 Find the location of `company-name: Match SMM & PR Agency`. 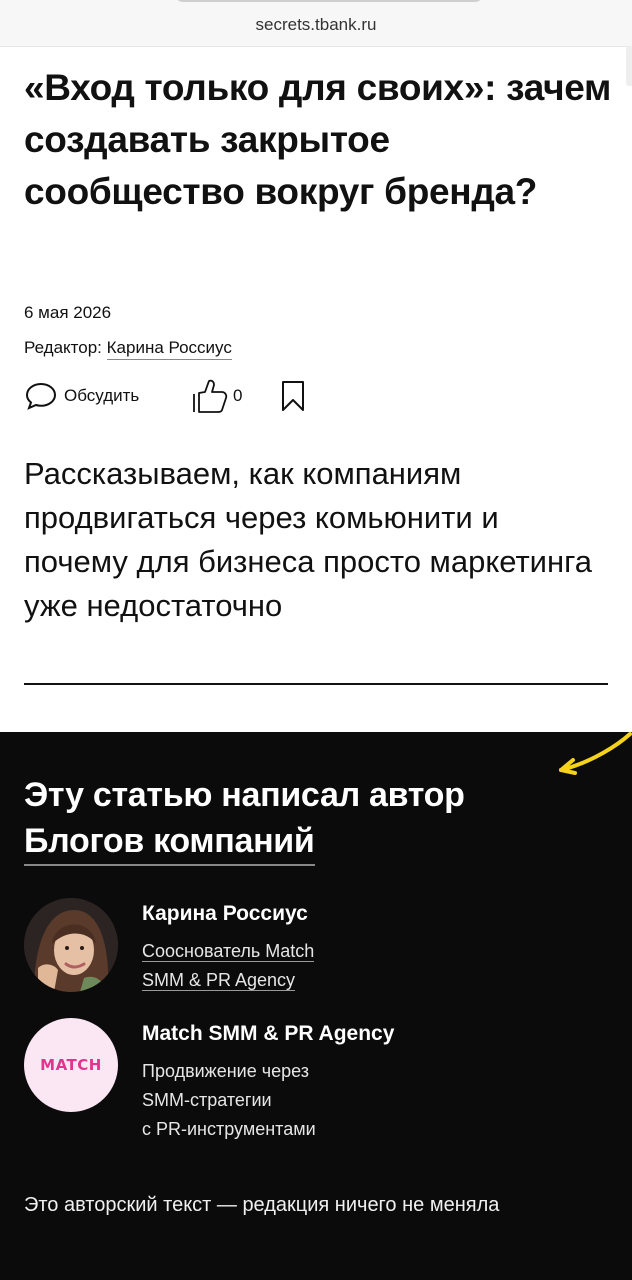

company-name: Match SMM & PR Agency is located at coordinates (268, 1034).